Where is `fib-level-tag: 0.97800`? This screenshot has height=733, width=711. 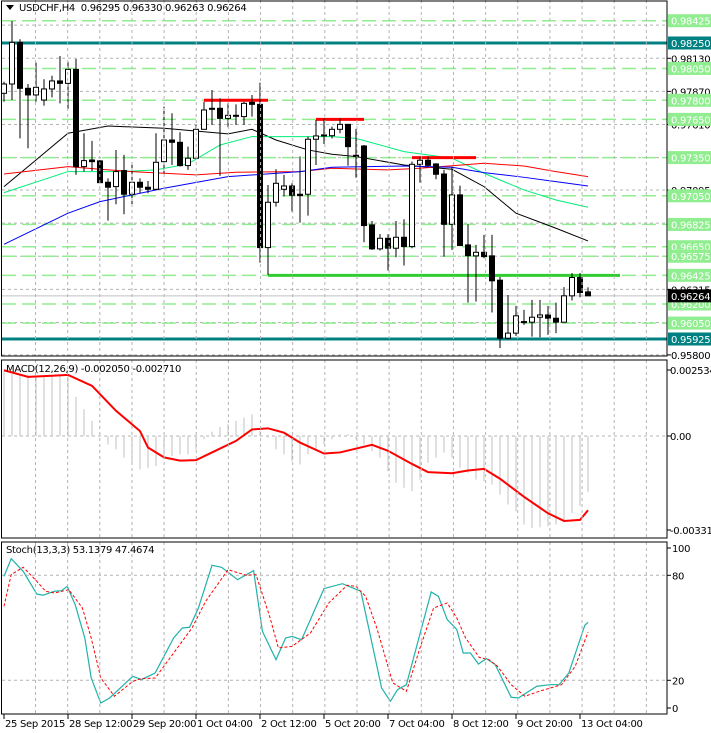 fib-level-tag: 0.97800 is located at coordinates (690, 101).